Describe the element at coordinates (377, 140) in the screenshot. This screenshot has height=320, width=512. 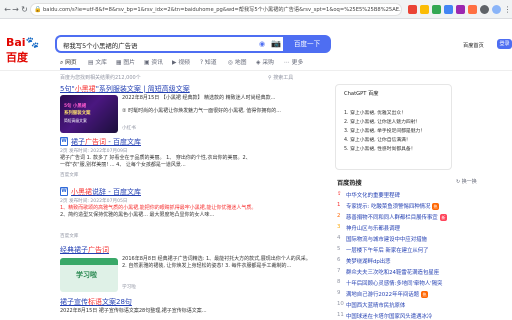
I see `ai-line: 4. 穿上小黑裙, 让你自信满满！` at that location.